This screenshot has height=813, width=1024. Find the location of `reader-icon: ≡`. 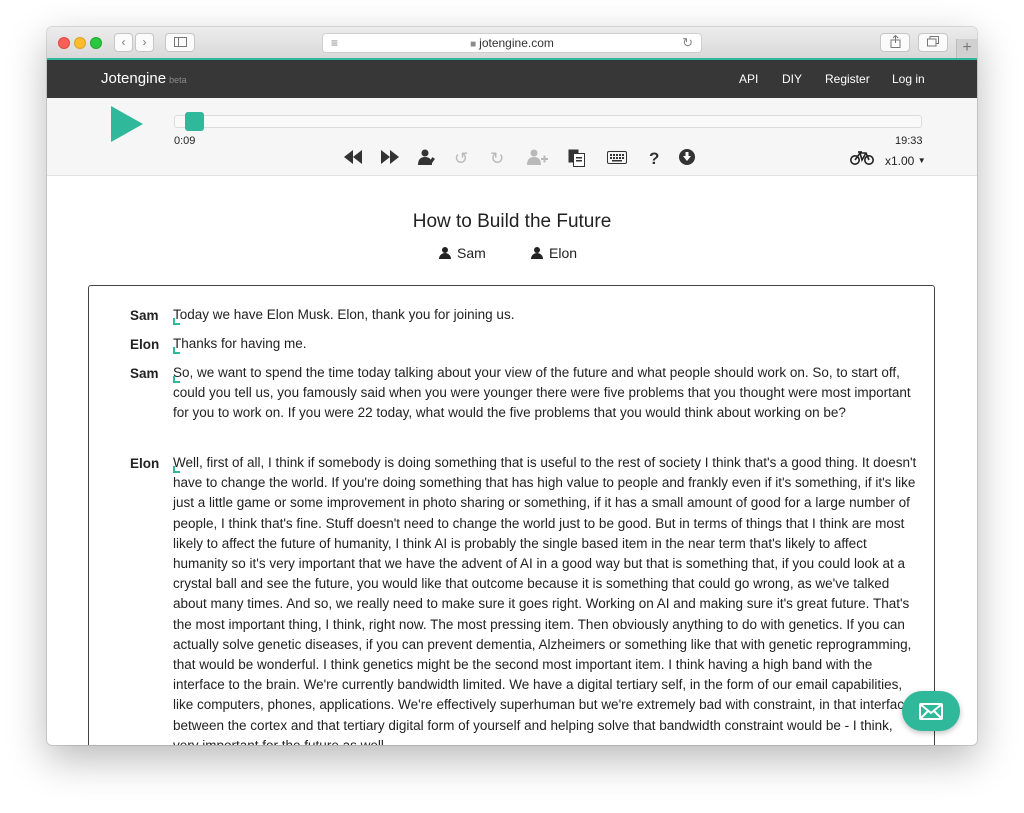

reader-icon: ≡ is located at coordinates (334, 43).